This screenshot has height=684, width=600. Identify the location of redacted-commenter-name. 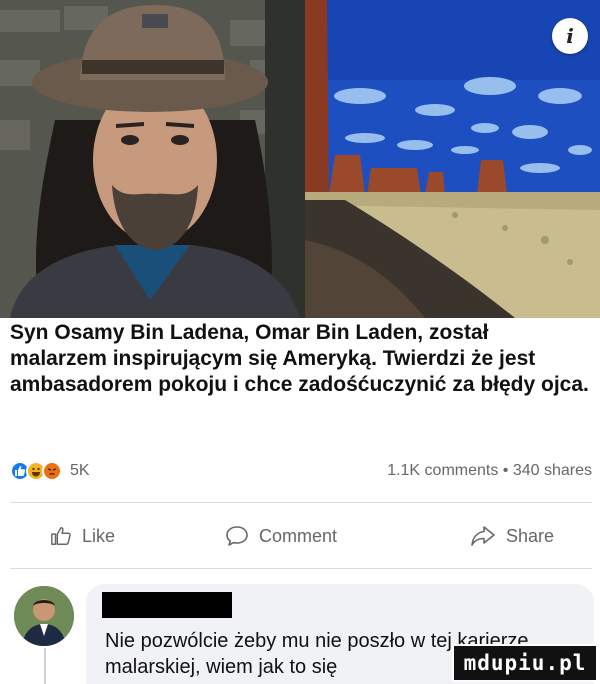
(167, 605).